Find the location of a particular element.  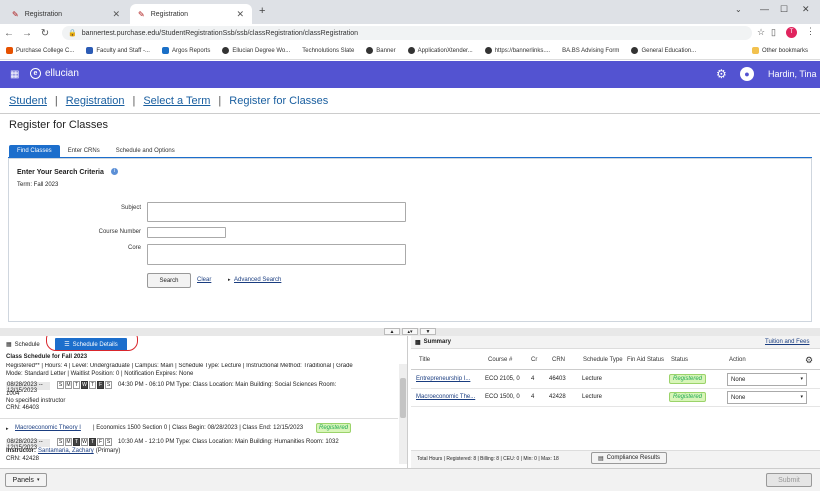

search-button: Search is located at coordinates (169, 280).